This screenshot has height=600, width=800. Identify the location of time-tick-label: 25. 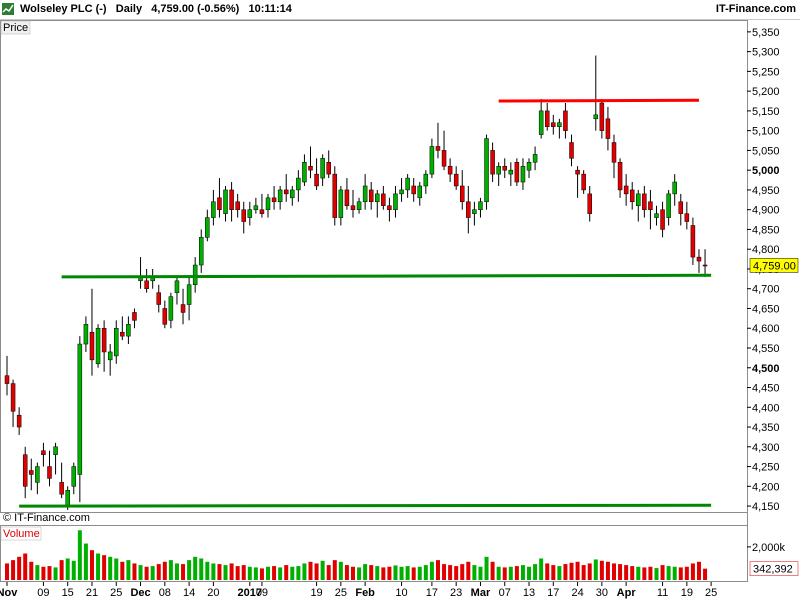
(341, 593).